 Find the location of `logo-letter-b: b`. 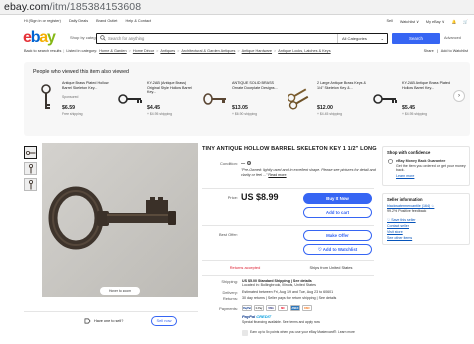

logo-letter-b: b is located at coordinates (35, 37).